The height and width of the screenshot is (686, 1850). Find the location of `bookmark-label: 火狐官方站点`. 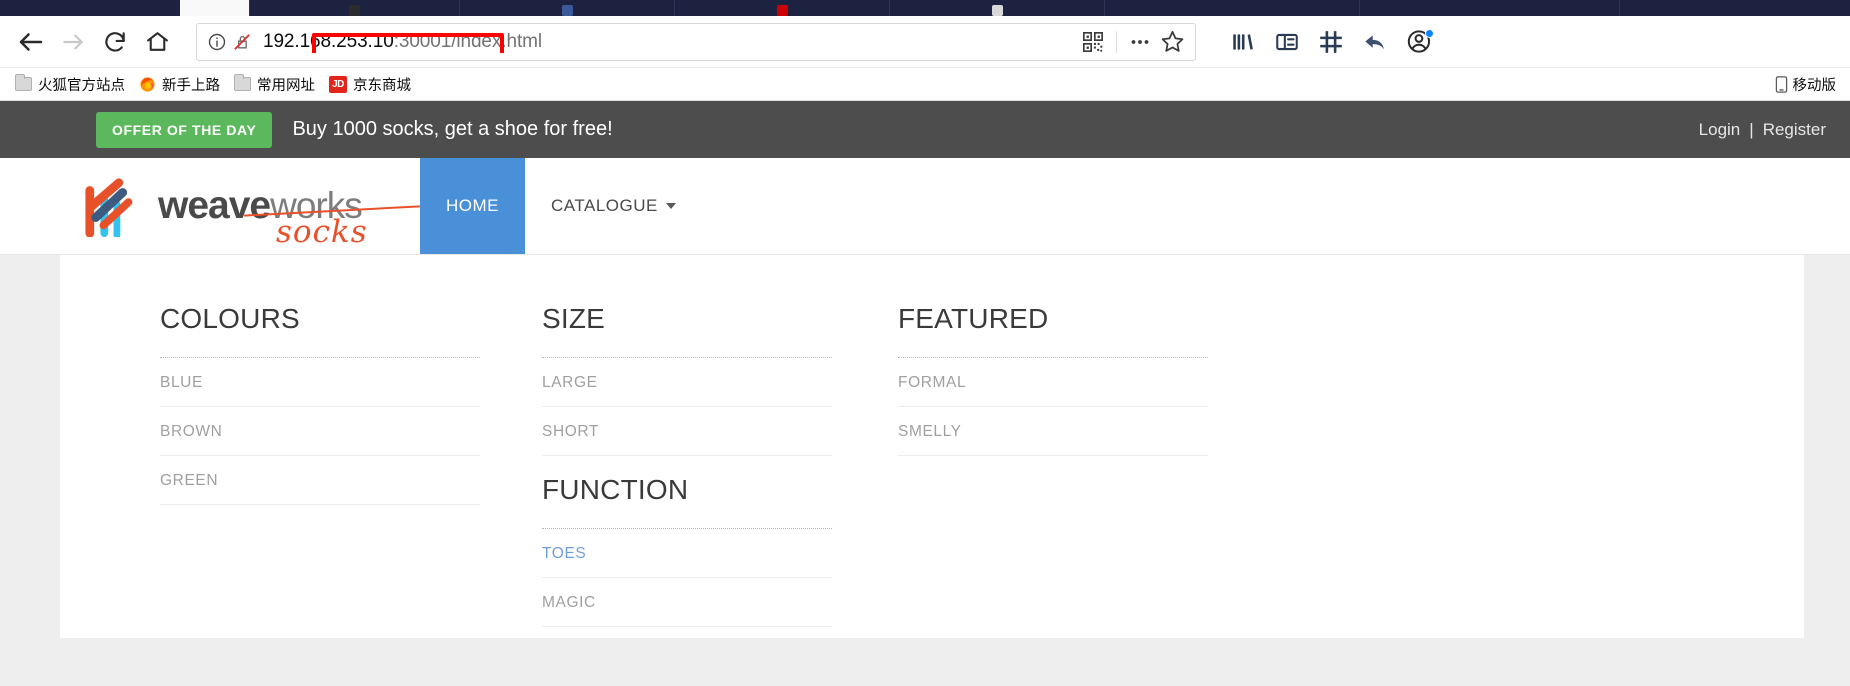

bookmark-label: 火狐官方站点 is located at coordinates (81, 85).